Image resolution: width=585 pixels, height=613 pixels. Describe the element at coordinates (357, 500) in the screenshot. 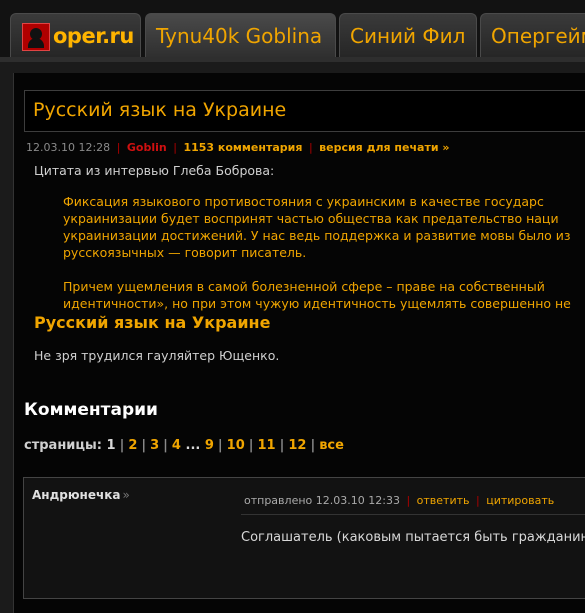

I see `comment-sent-at: 12.03.10 12:33` at that location.